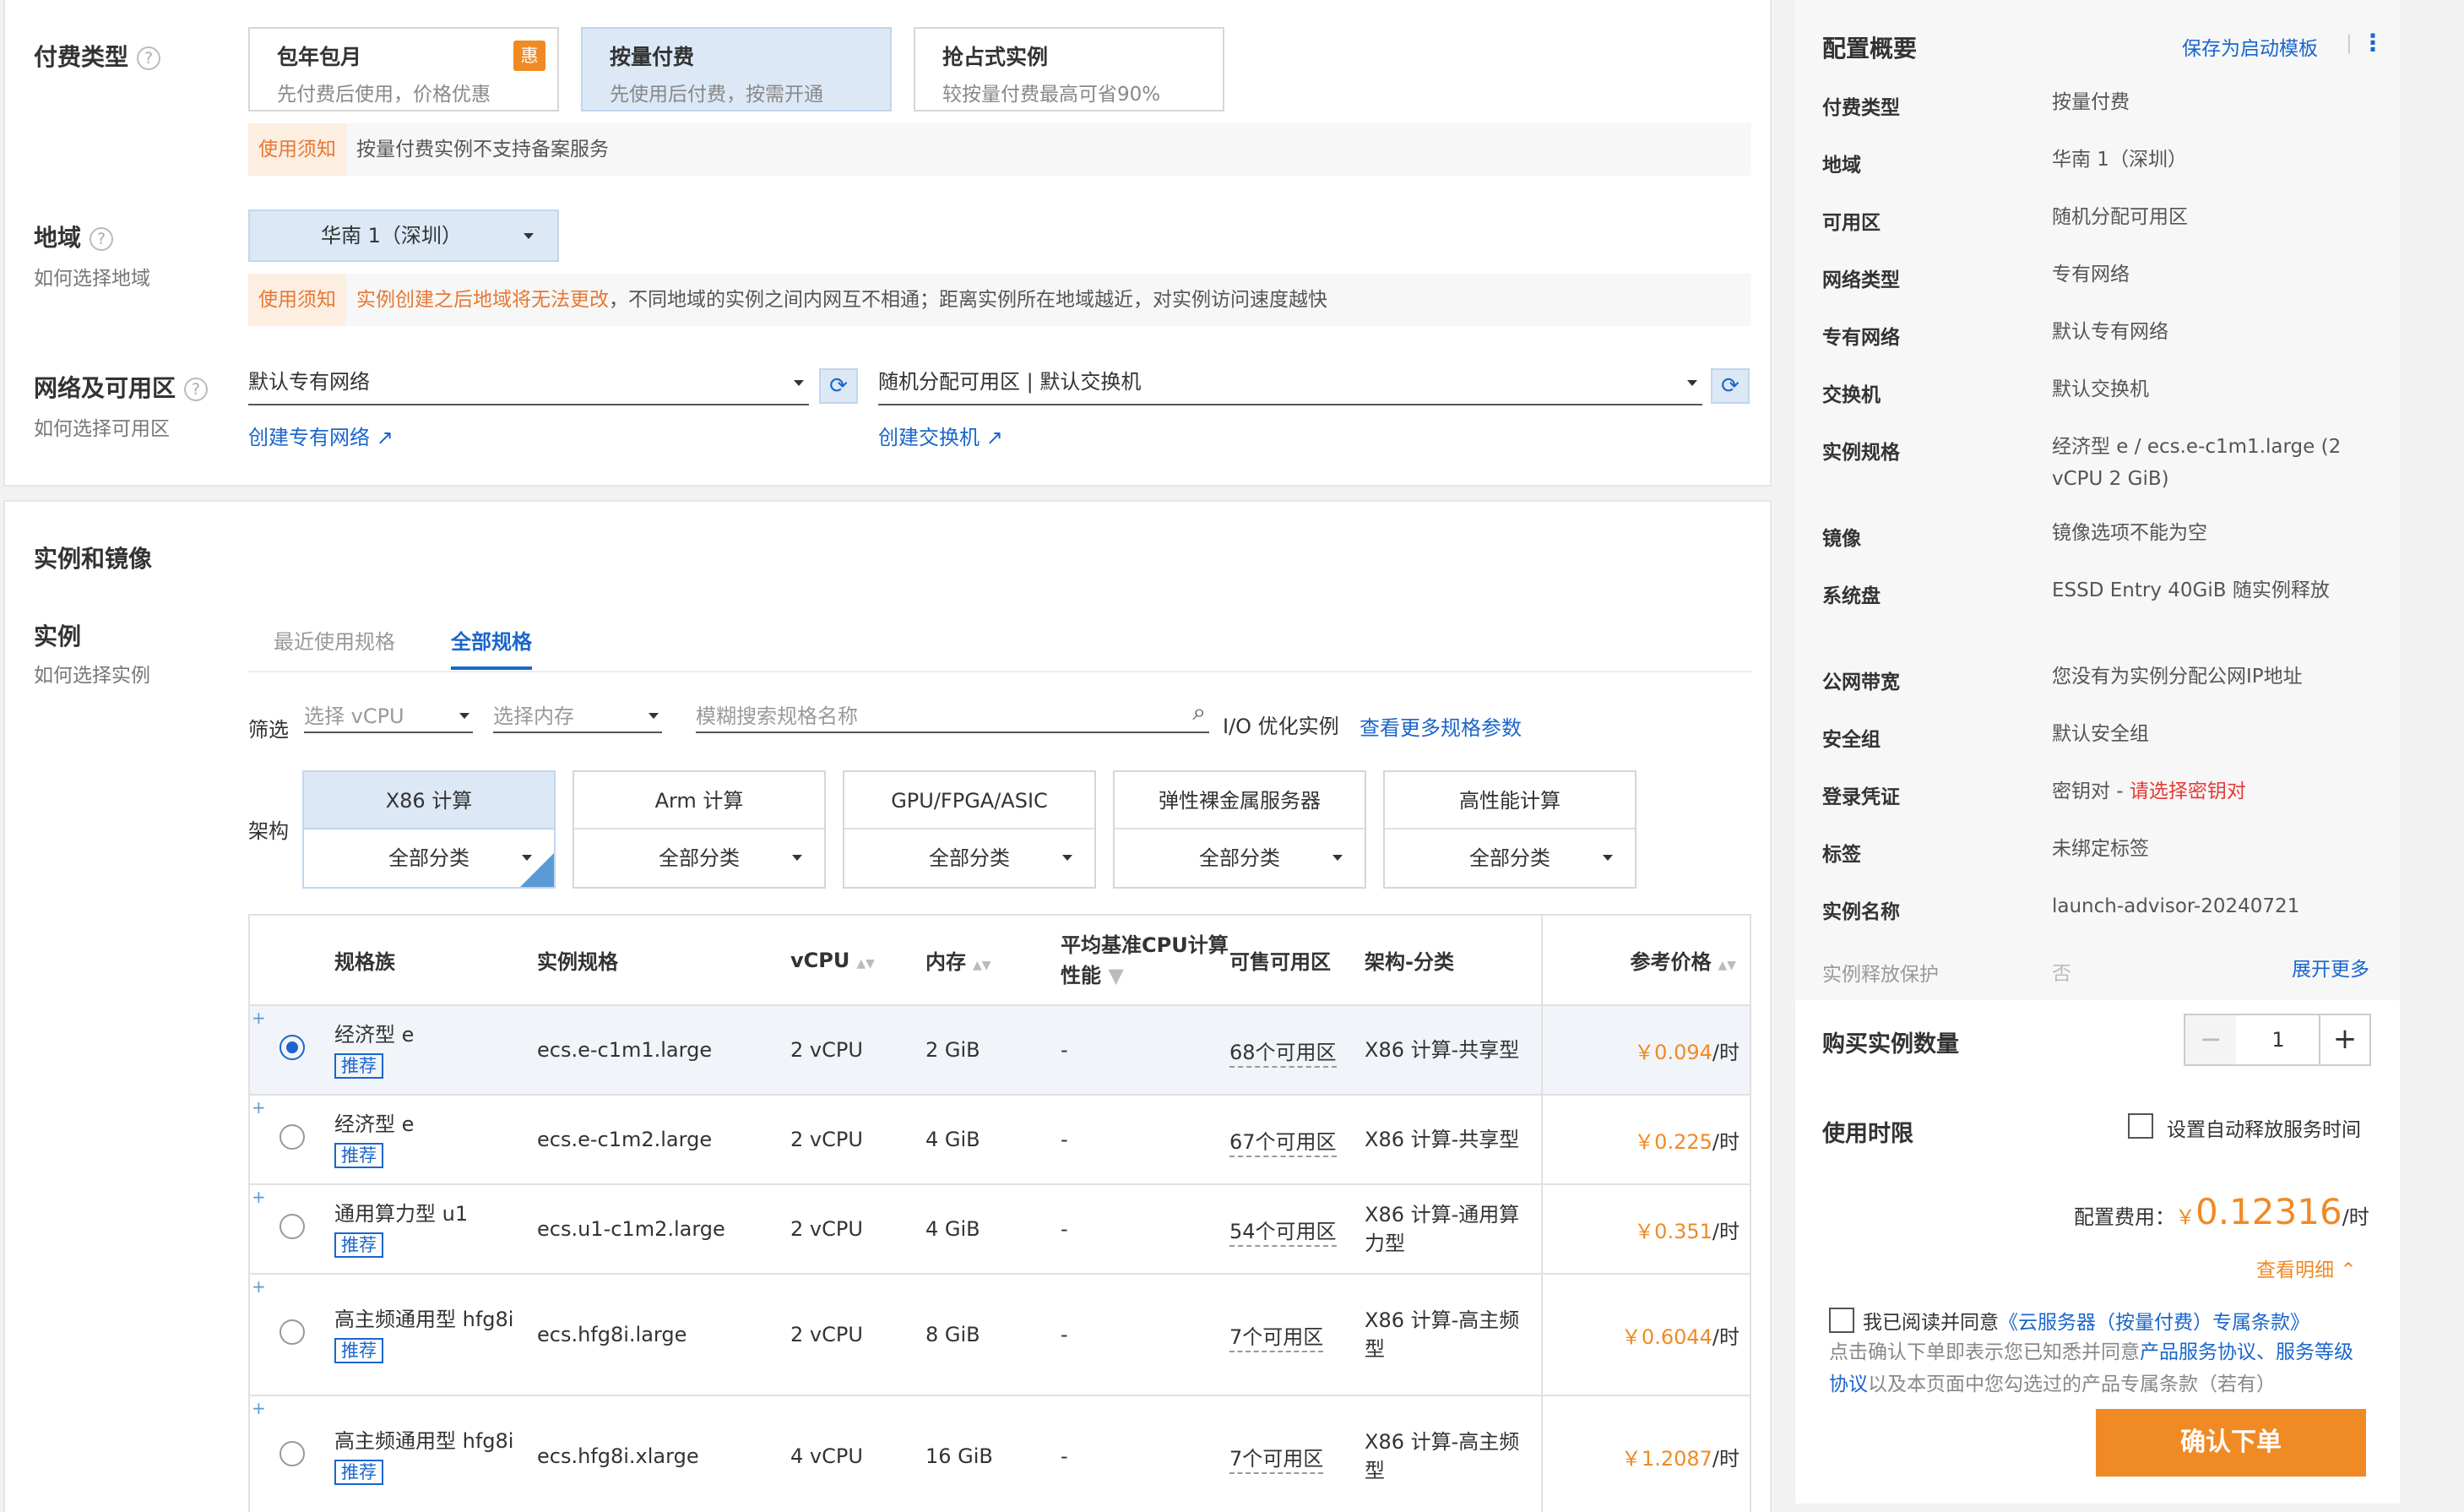 The height and width of the screenshot is (1512, 2464). Describe the element at coordinates (491, 647) in the screenshot. I see `tab-all-specs: 全部规格` at that location.